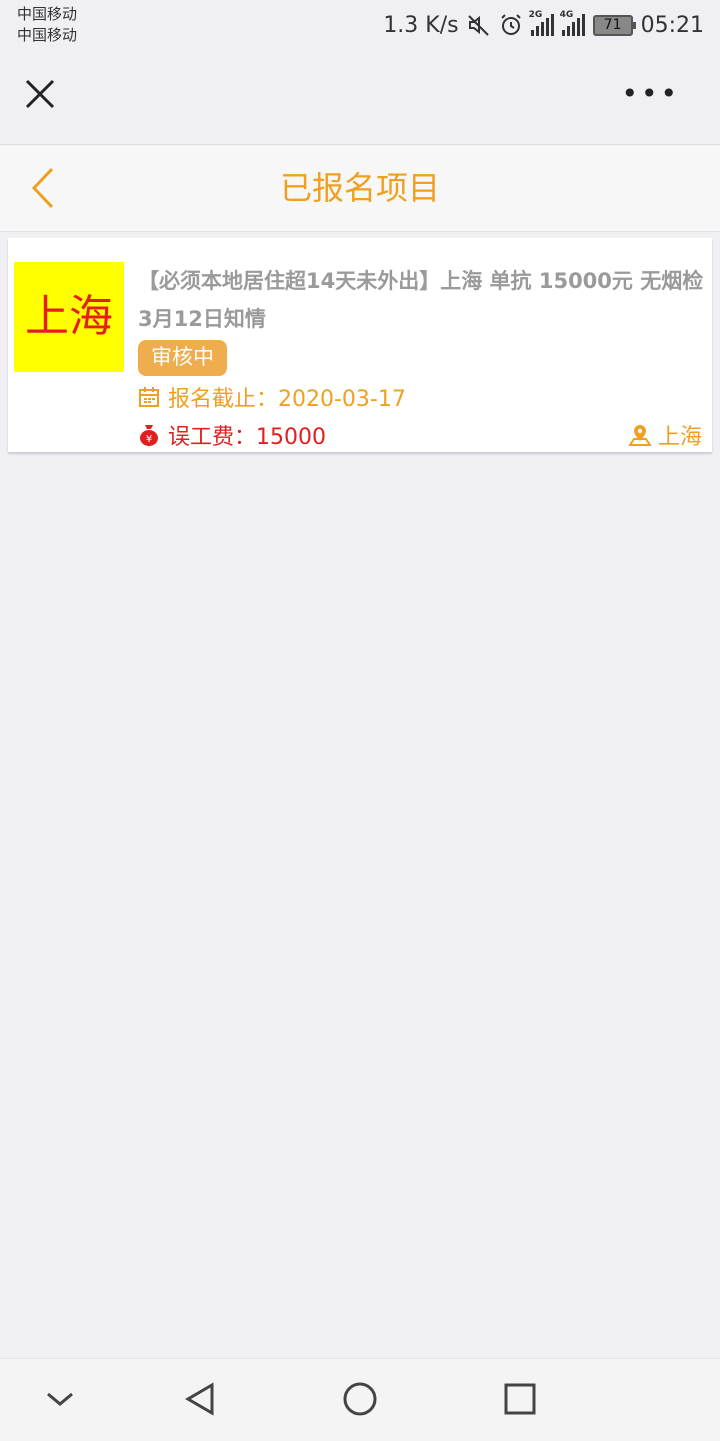 This screenshot has width=720, height=1441. Describe the element at coordinates (47, 35) in the screenshot. I see `carrier-2: 中国移动` at that location.